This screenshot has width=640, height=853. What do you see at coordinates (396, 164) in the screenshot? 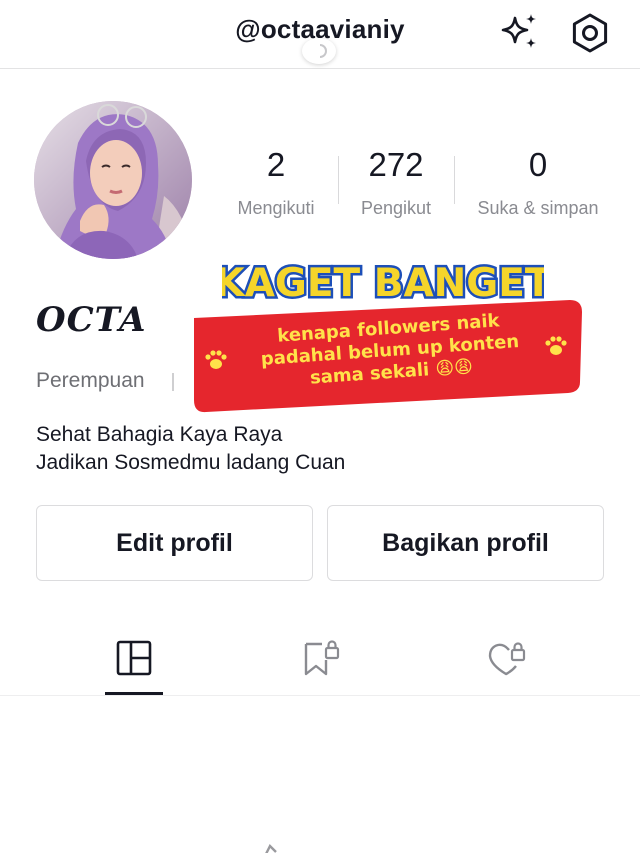
I see `followers-count: 272` at bounding box center [396, 164].